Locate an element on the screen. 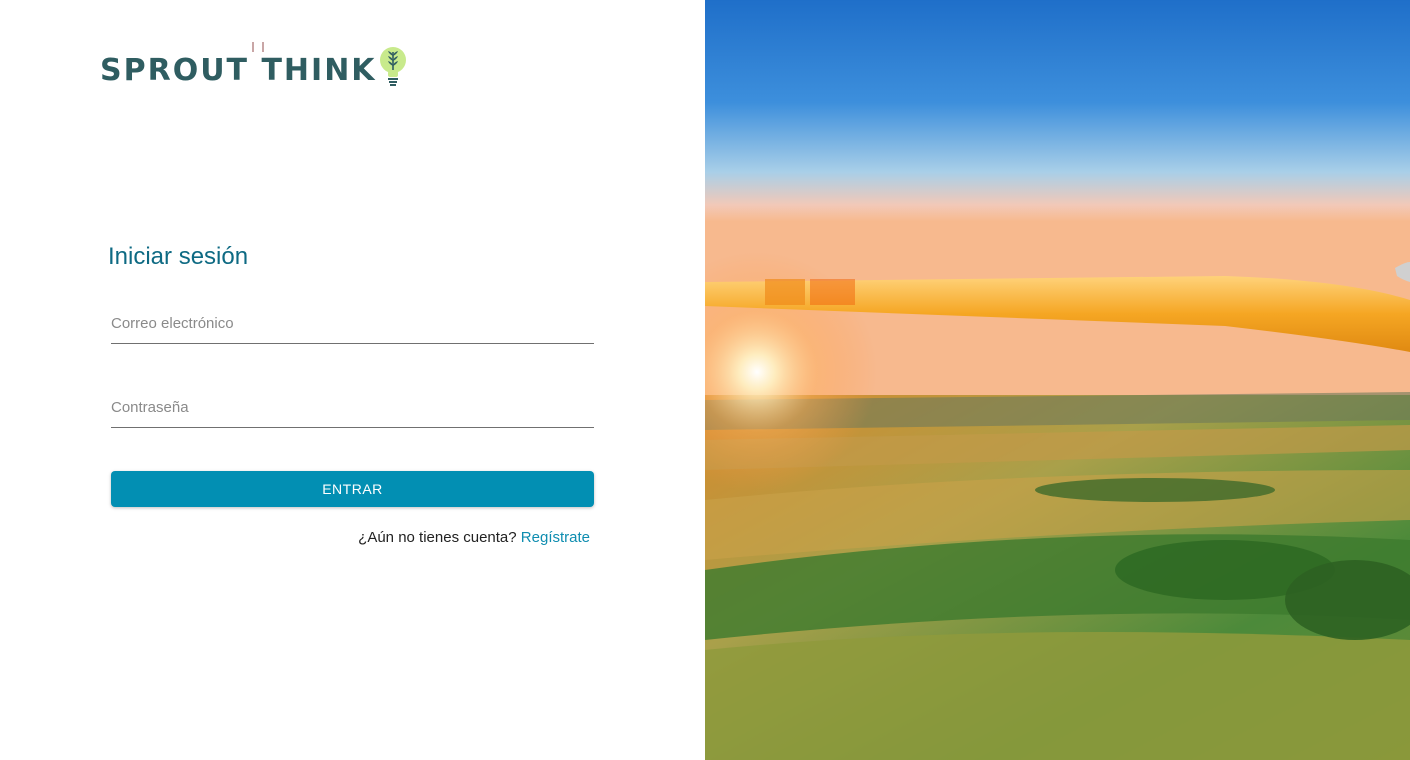  email-field-container is located at coordinates (352, 323).